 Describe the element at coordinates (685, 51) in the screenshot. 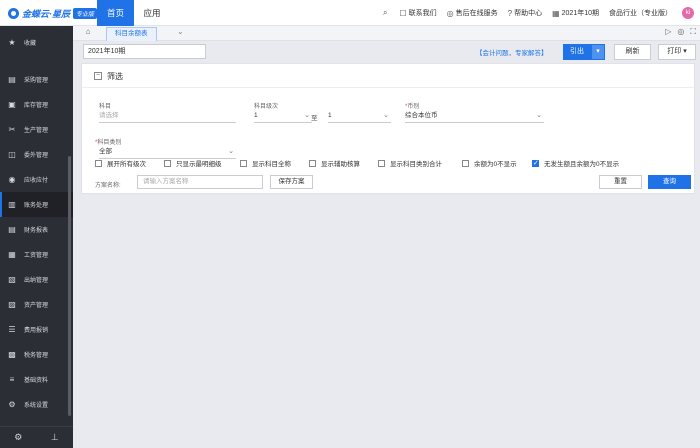

I see `chevron-down-icon: ▾` at that location.